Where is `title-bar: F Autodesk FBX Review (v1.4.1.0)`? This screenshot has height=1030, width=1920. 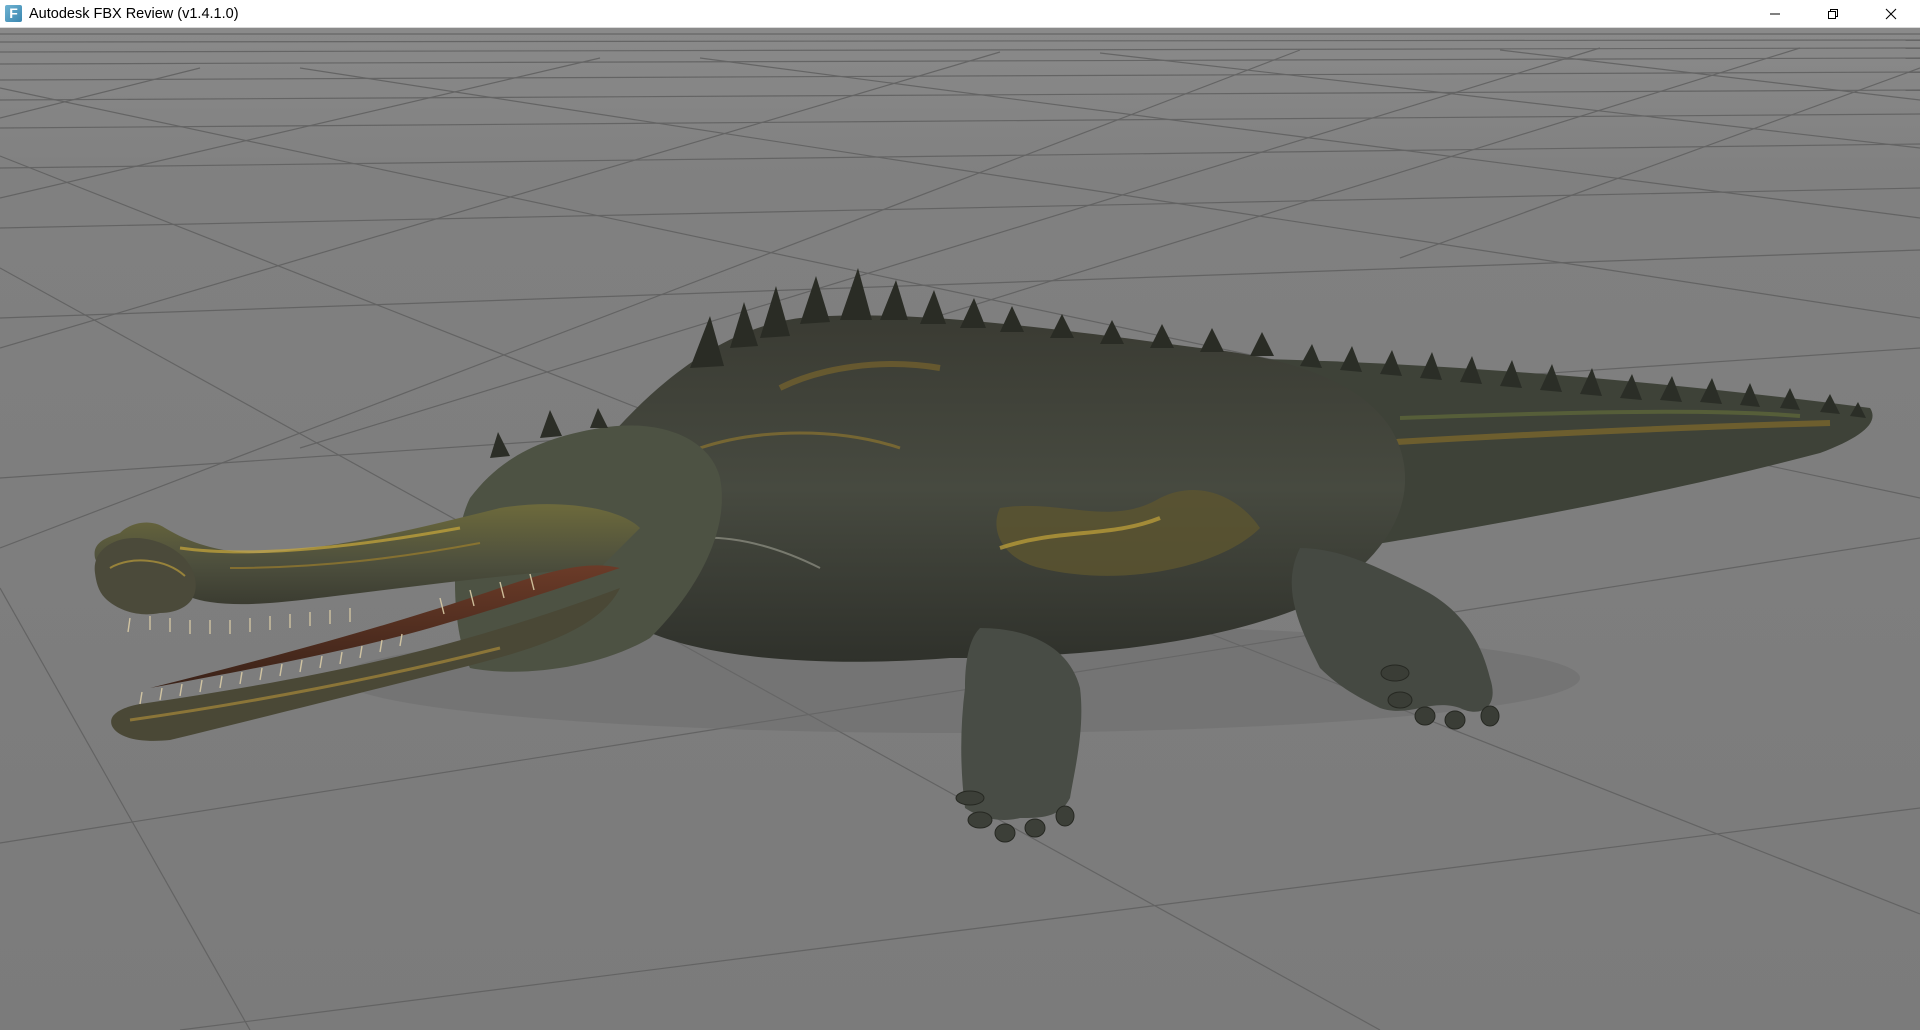
title-bar: F Autodesk FBX Review (v1.4.1.0) is located at coordinates (960, 14).